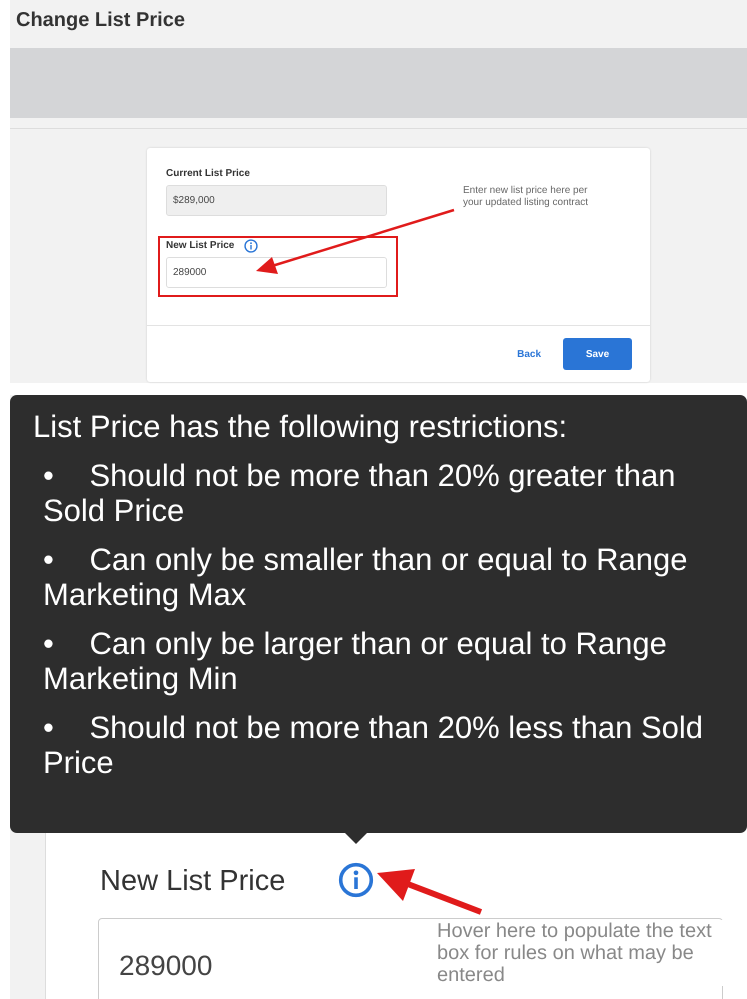 The image size is (747, 999). What do you see at coordinates (373, 745) in the screenshot?
I see `tooltip-item: • Should not be more than 20% less than Sold Price` at bounding box center [373, 745].